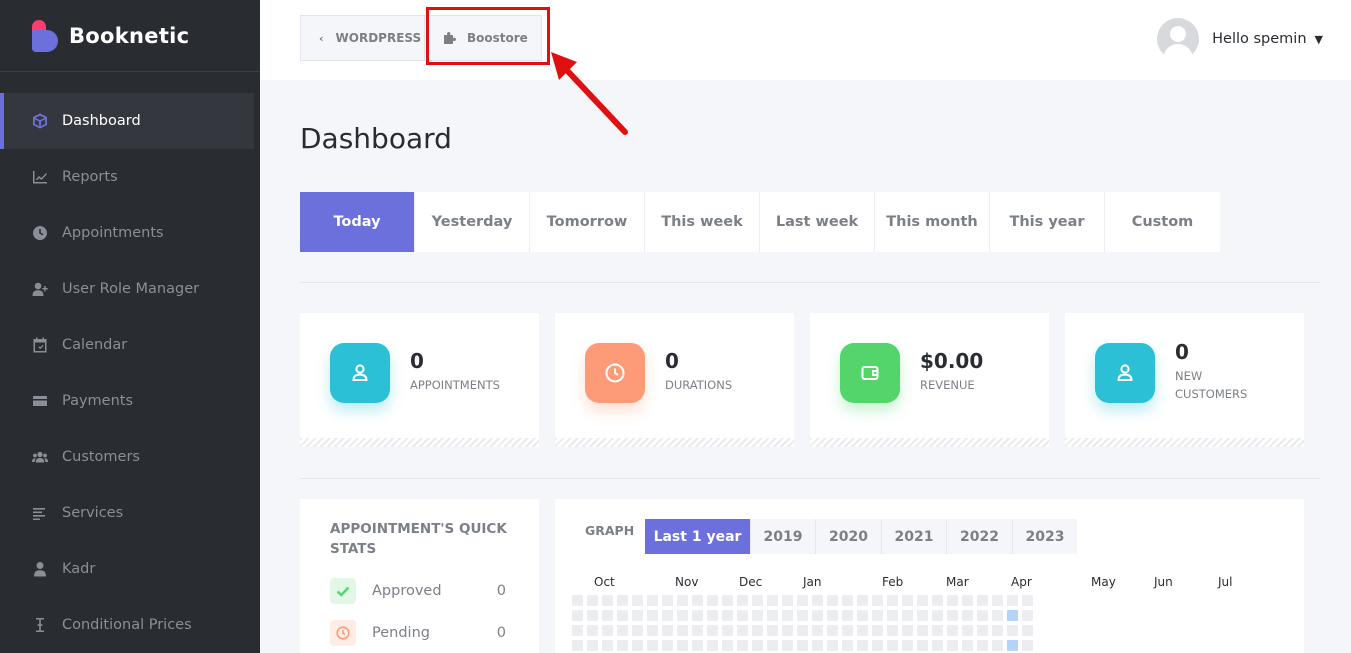 The height and width of the screenshot is (653, 1351). What do you see at coordinates (472, 222) in the screenshot?
I see `tab-yesterday: Yesterday` at bounding box center [472, 222].